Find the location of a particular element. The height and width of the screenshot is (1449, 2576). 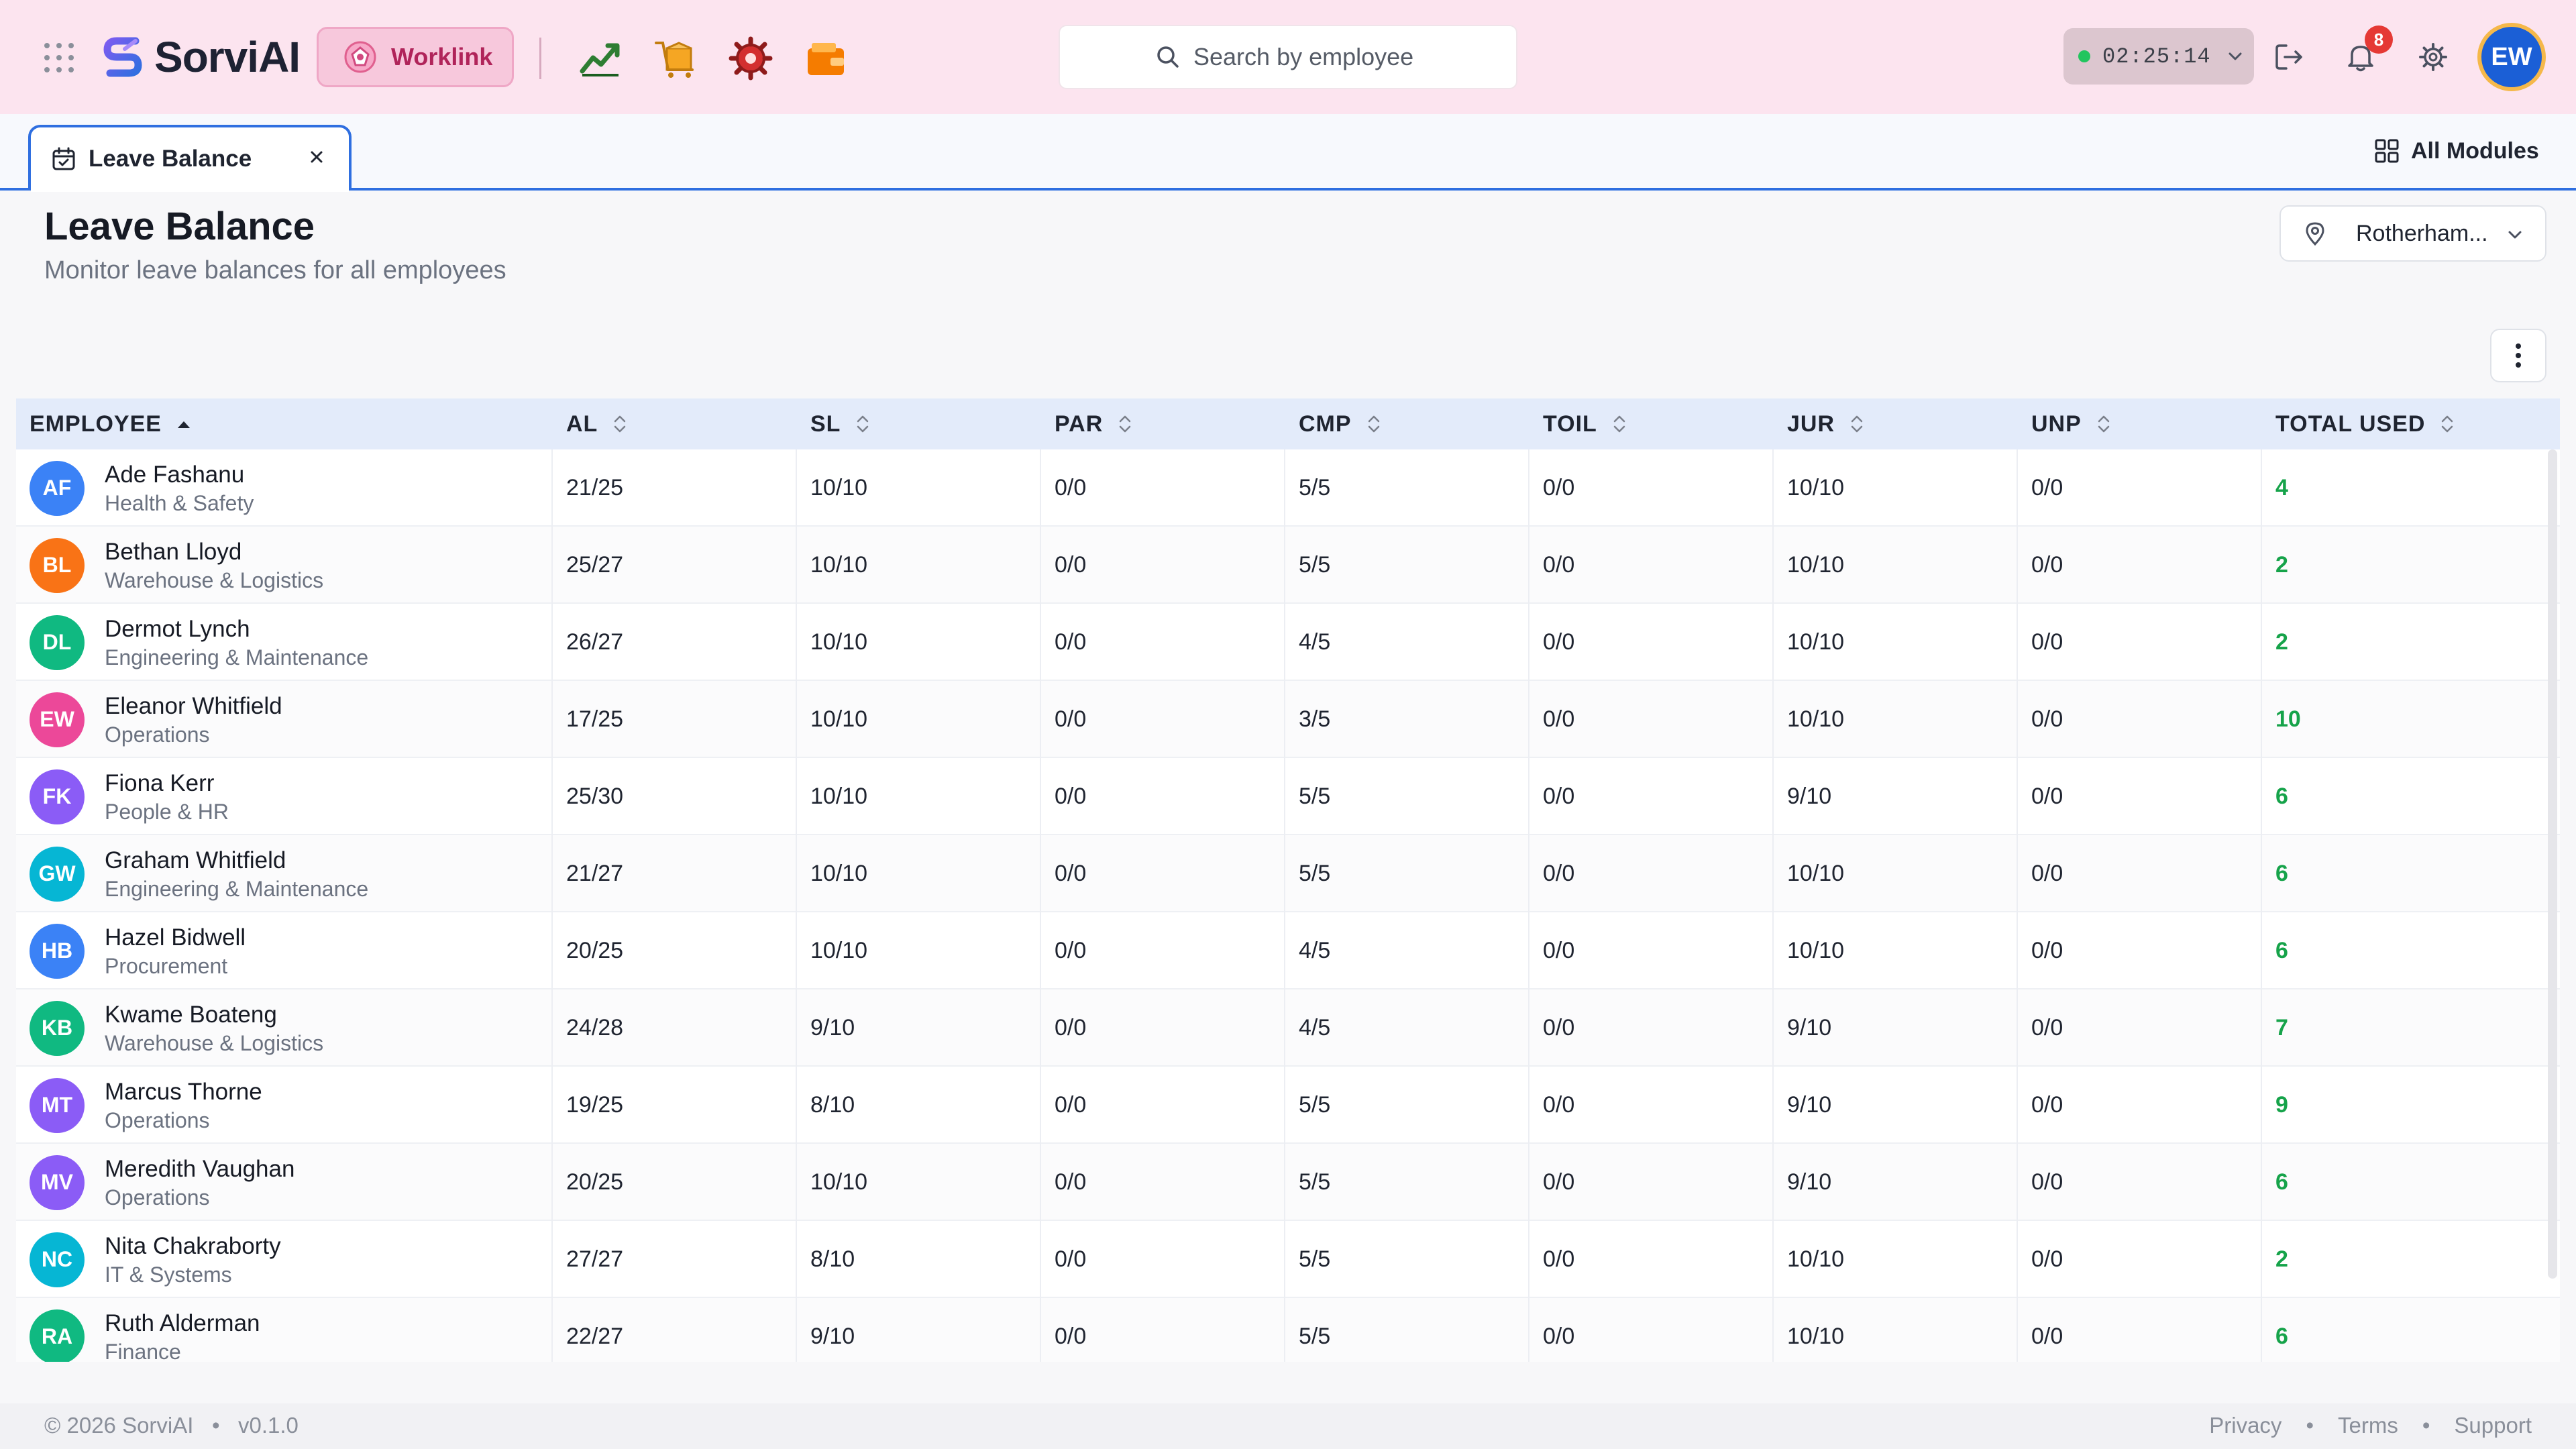

employee-info: Dermot Lynch Engineering & Maintenance is located at coordinates (236, 642).